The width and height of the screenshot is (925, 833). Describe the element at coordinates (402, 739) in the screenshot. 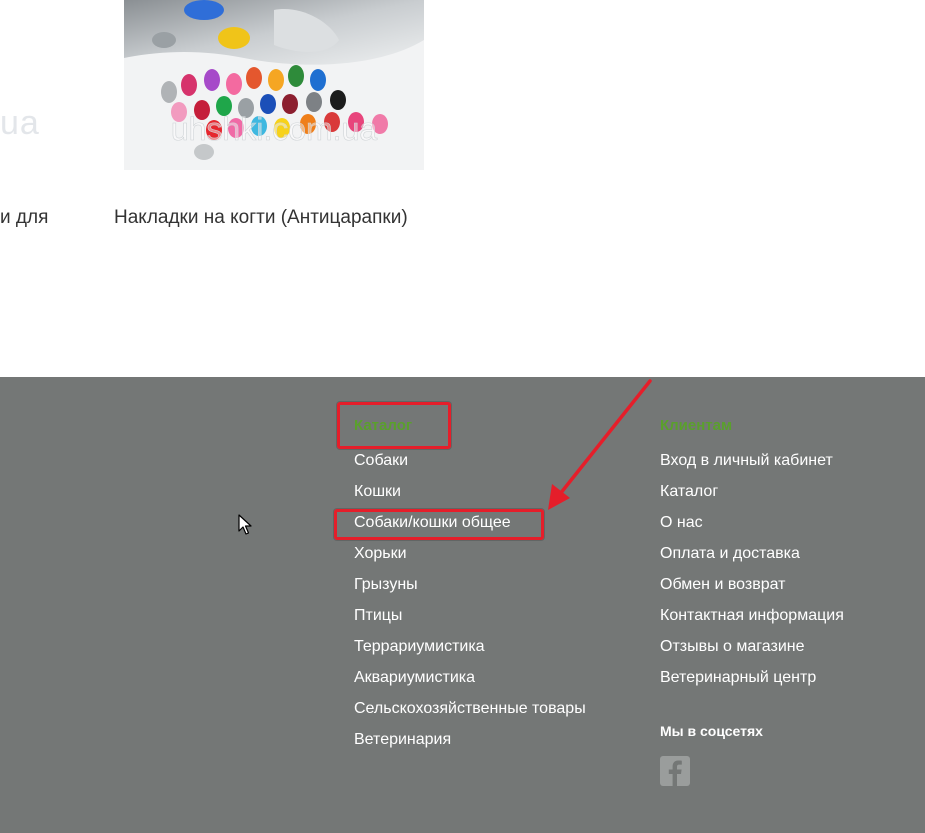

I see `footer-link-veterinary: Ветеринария` at that location.